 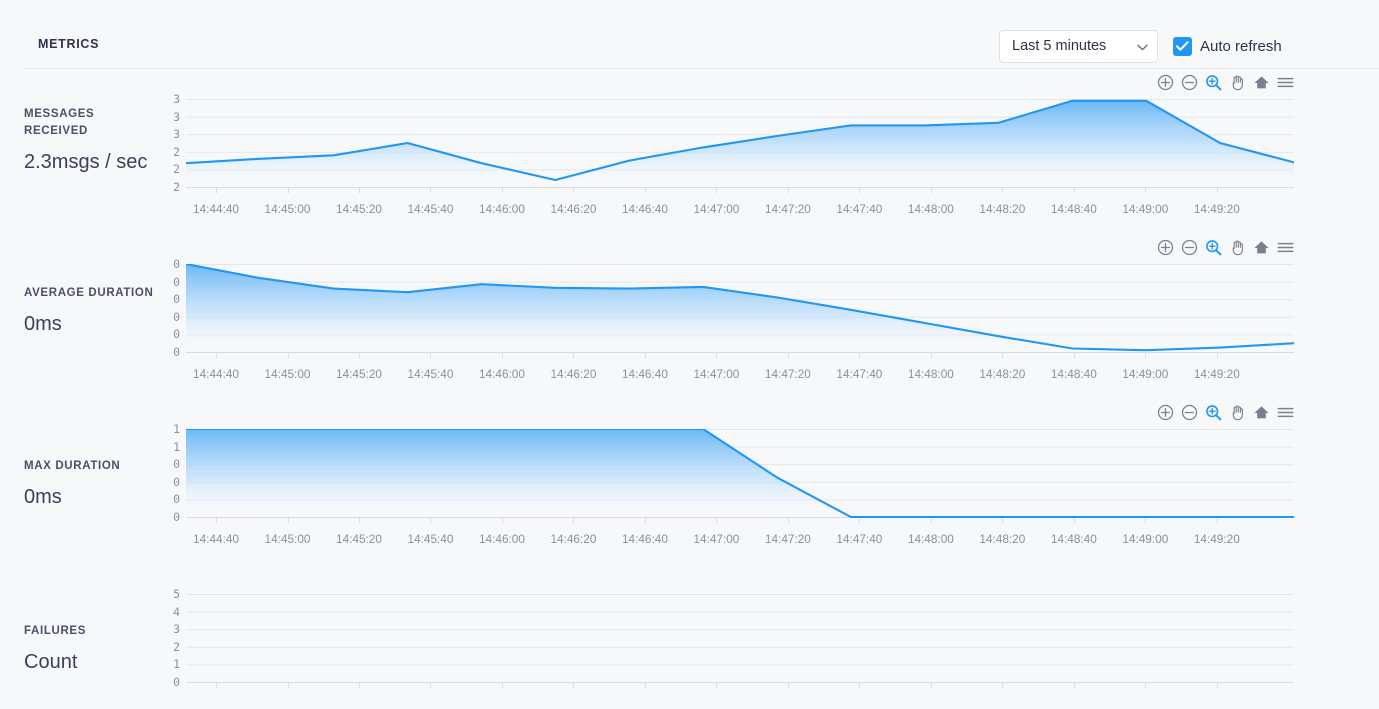 I want to click on metric-average-duration-title: AVERAGE DURATION, so click(x=89, y=293).